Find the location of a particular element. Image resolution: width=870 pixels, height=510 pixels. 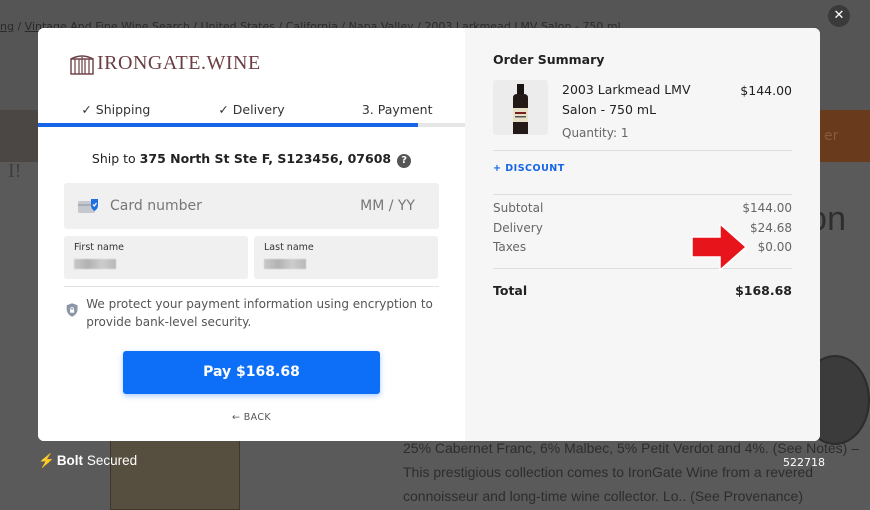

wine-bottle-image is located at coordinates (520, 107).